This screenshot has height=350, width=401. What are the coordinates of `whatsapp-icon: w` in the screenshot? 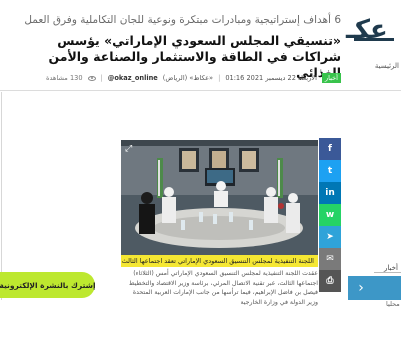 It's located at (330, 215).